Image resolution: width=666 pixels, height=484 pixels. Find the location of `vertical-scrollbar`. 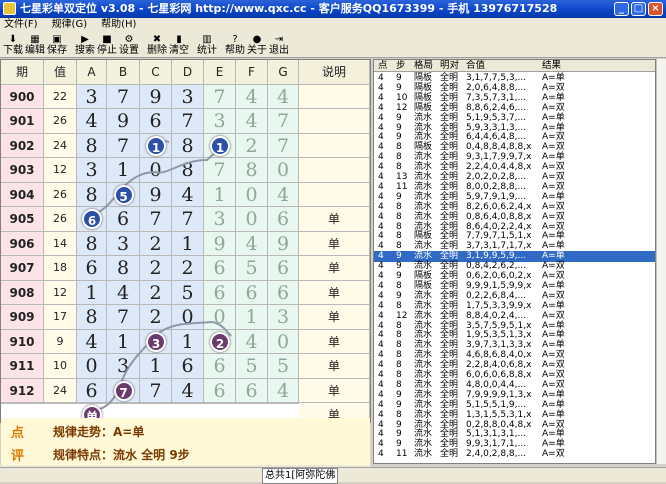

vertical-scrollbar is located at coordinates (661, 261).